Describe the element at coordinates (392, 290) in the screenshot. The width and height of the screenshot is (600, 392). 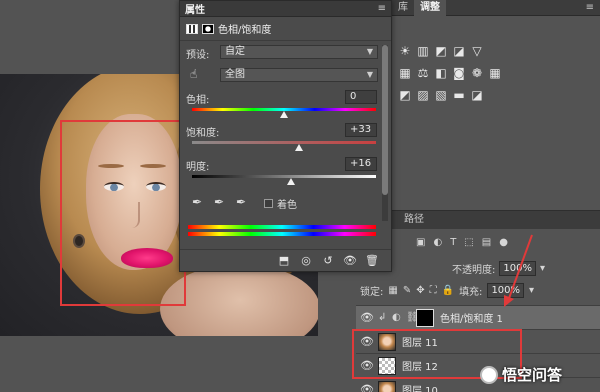
I see `lock-transparent-icon: ▦` at that location.